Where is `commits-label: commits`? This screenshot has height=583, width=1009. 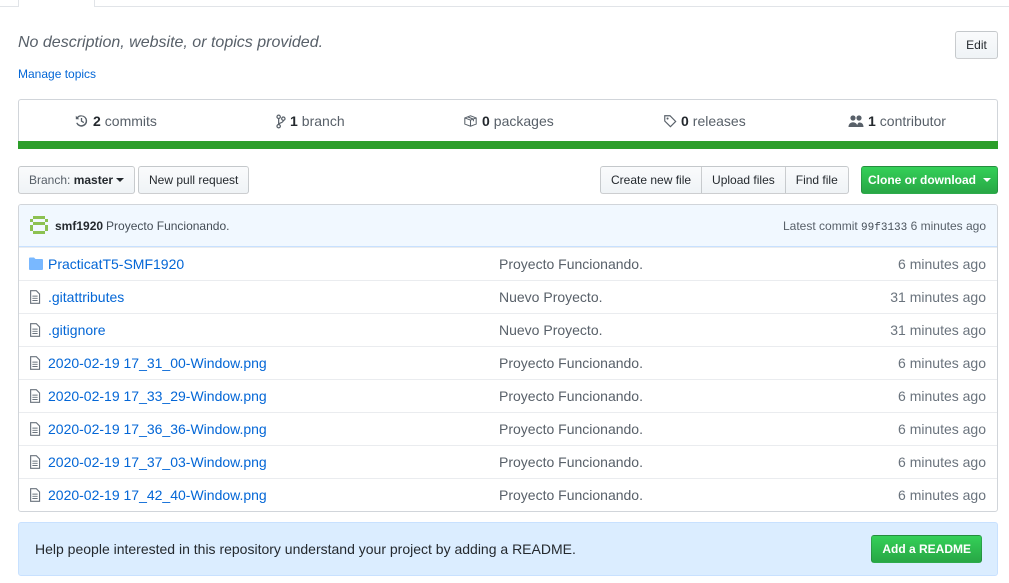 commits-label: commits is located at coordinates (130, 121).